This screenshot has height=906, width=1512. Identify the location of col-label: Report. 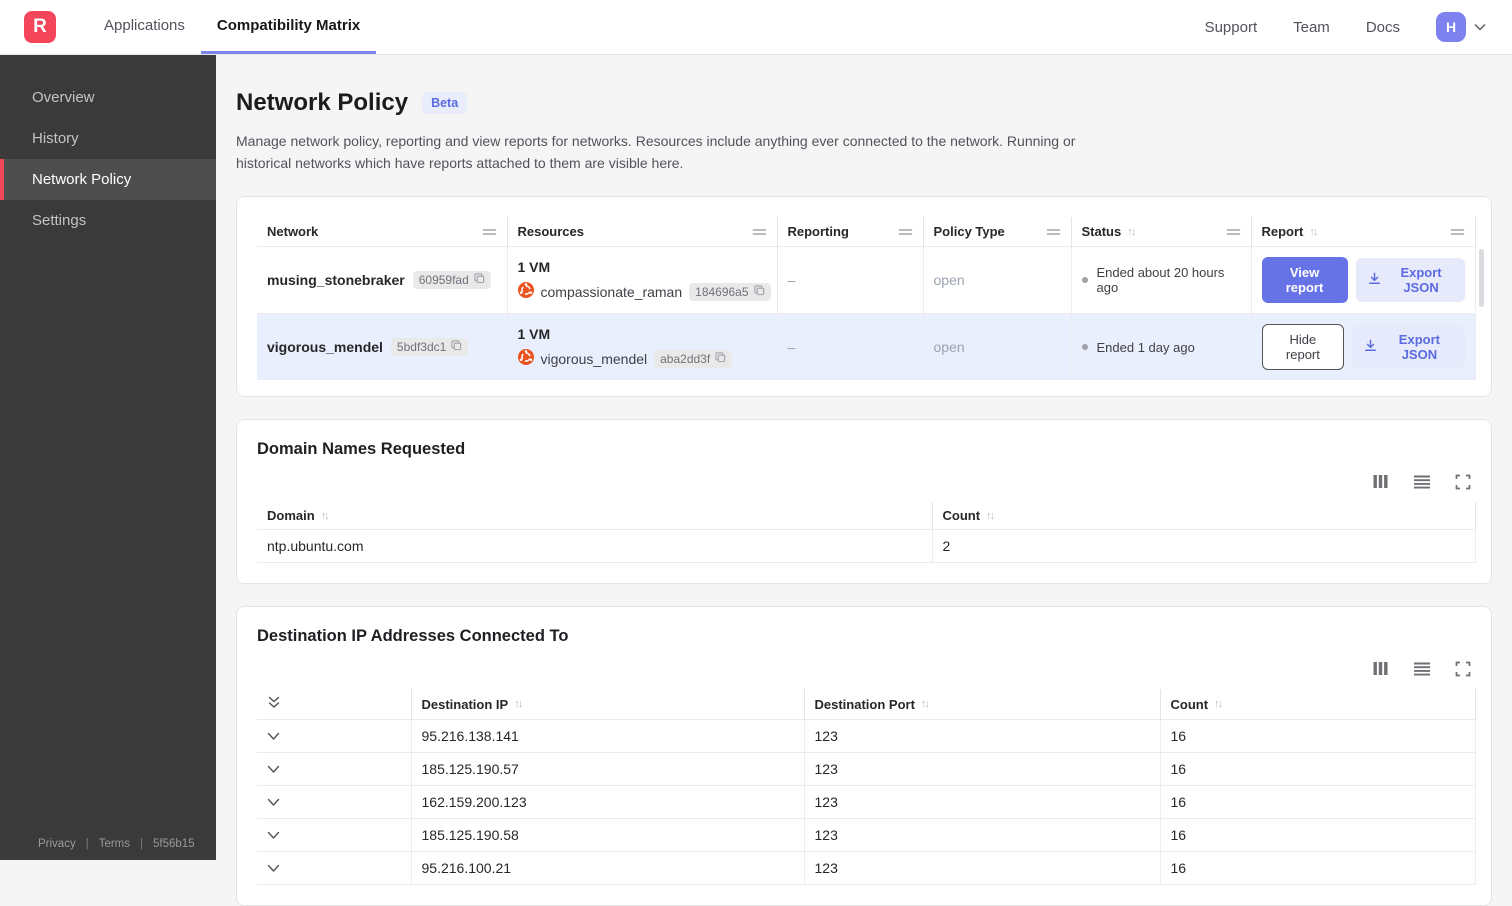
(1283, 231).